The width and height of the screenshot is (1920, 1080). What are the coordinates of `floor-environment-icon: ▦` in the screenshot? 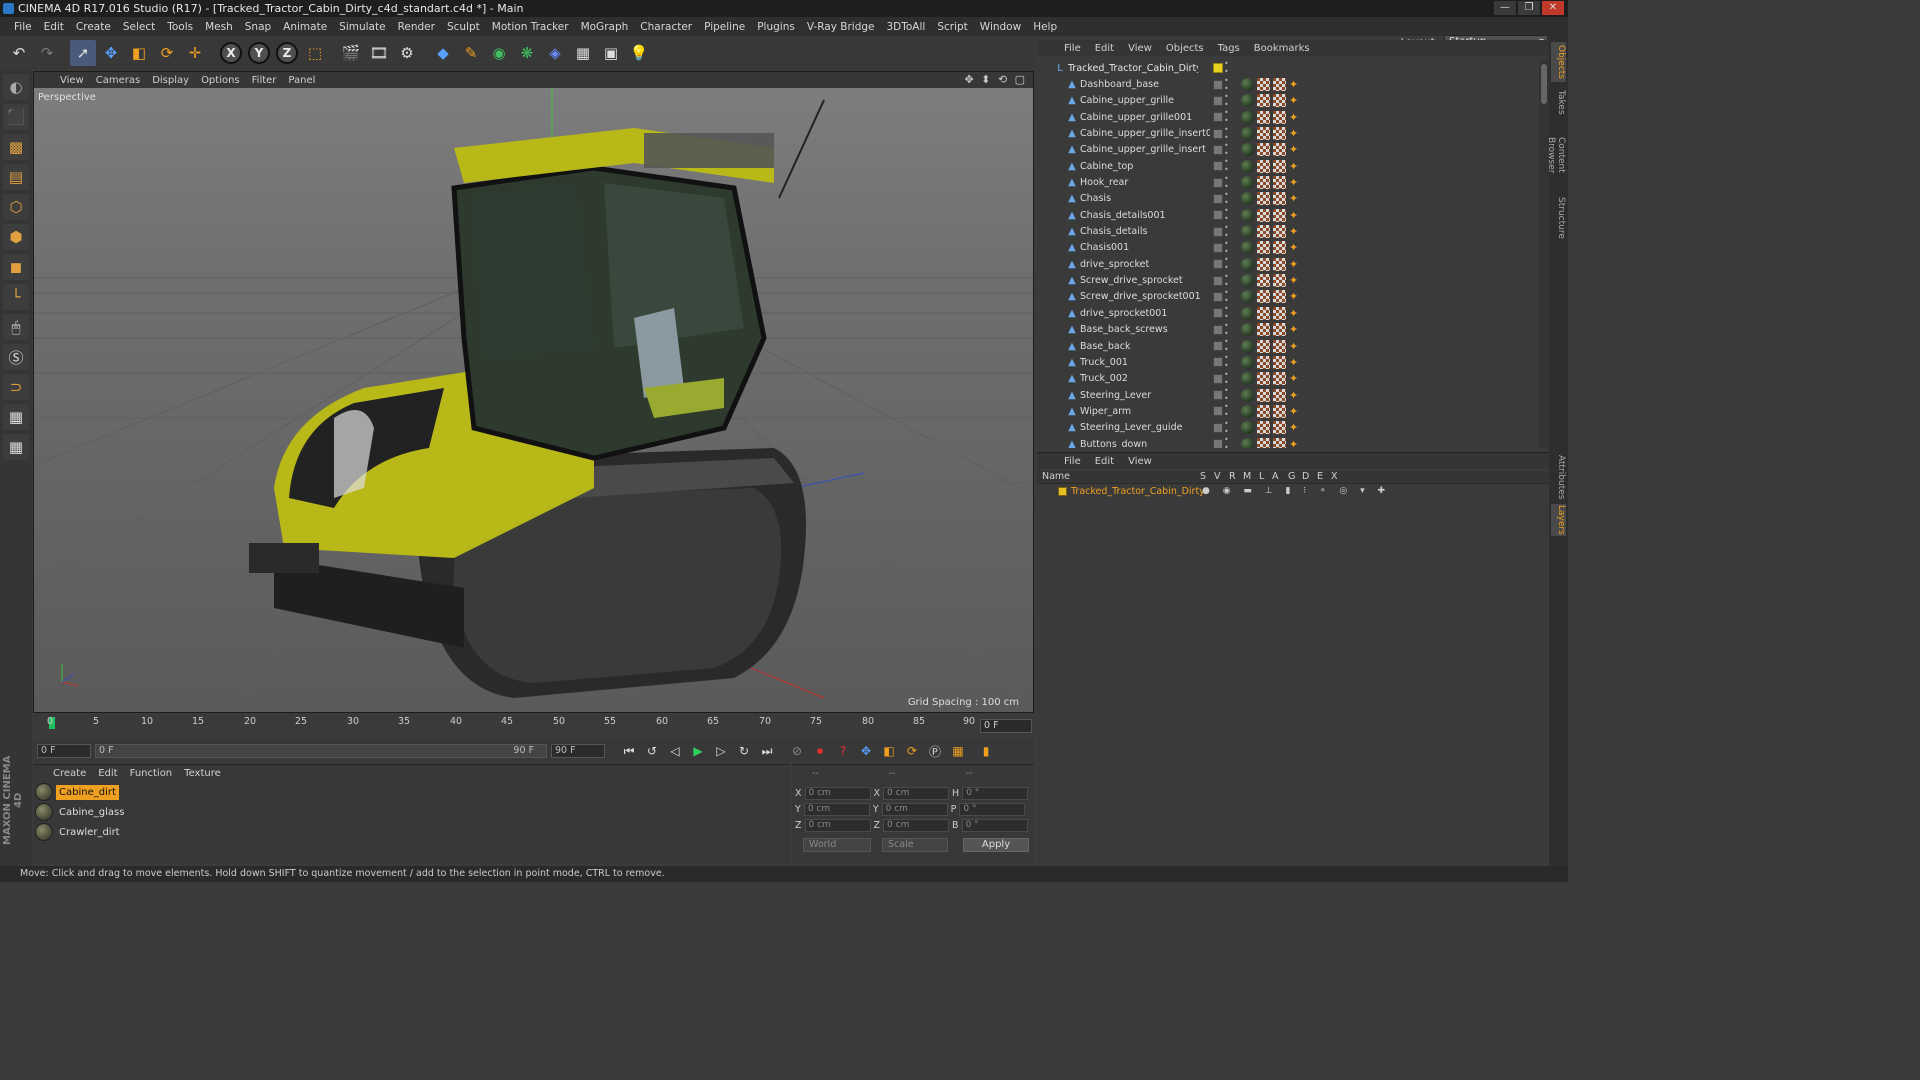 It's located at (583, 53).